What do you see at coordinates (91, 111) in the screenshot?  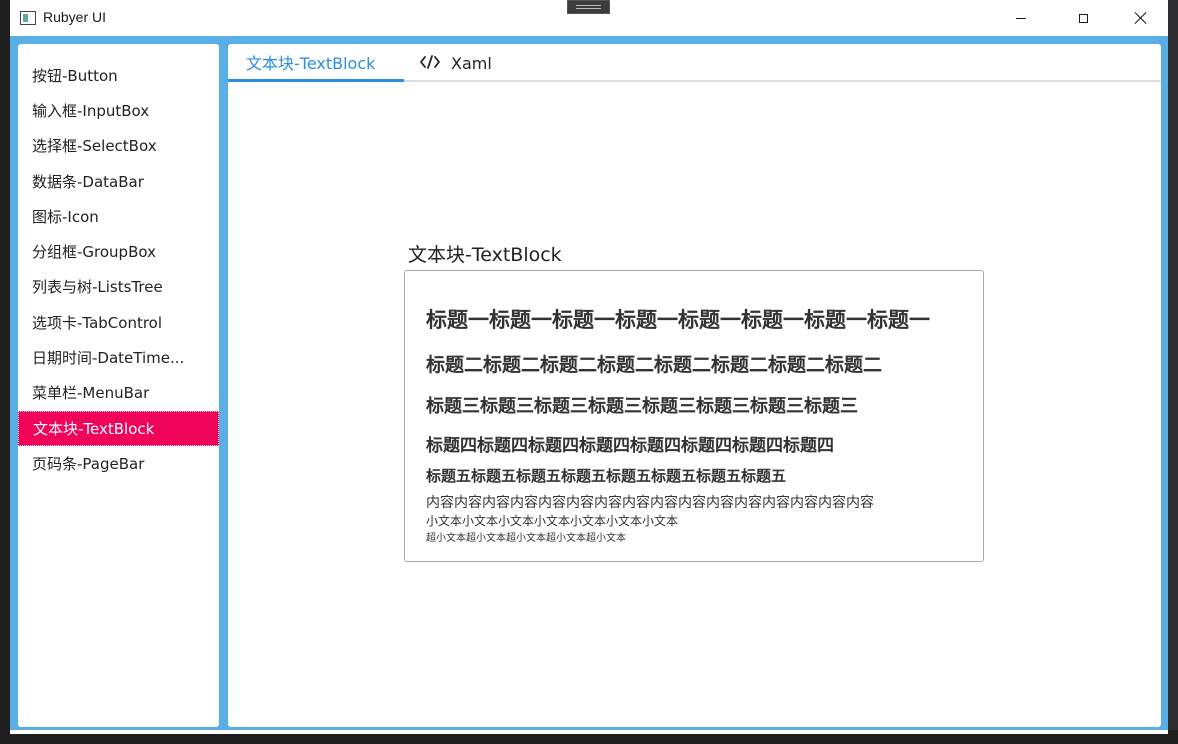 I see `sidebar-item-label: 输入框-InputBox` at bounding box center [91, 111].